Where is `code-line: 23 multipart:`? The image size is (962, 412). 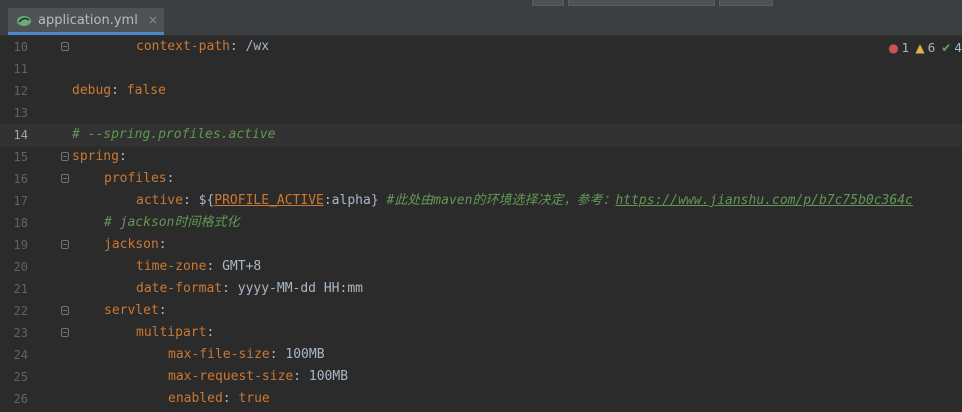
code-line: 23 multipart: is located at coordinates (481, 333).